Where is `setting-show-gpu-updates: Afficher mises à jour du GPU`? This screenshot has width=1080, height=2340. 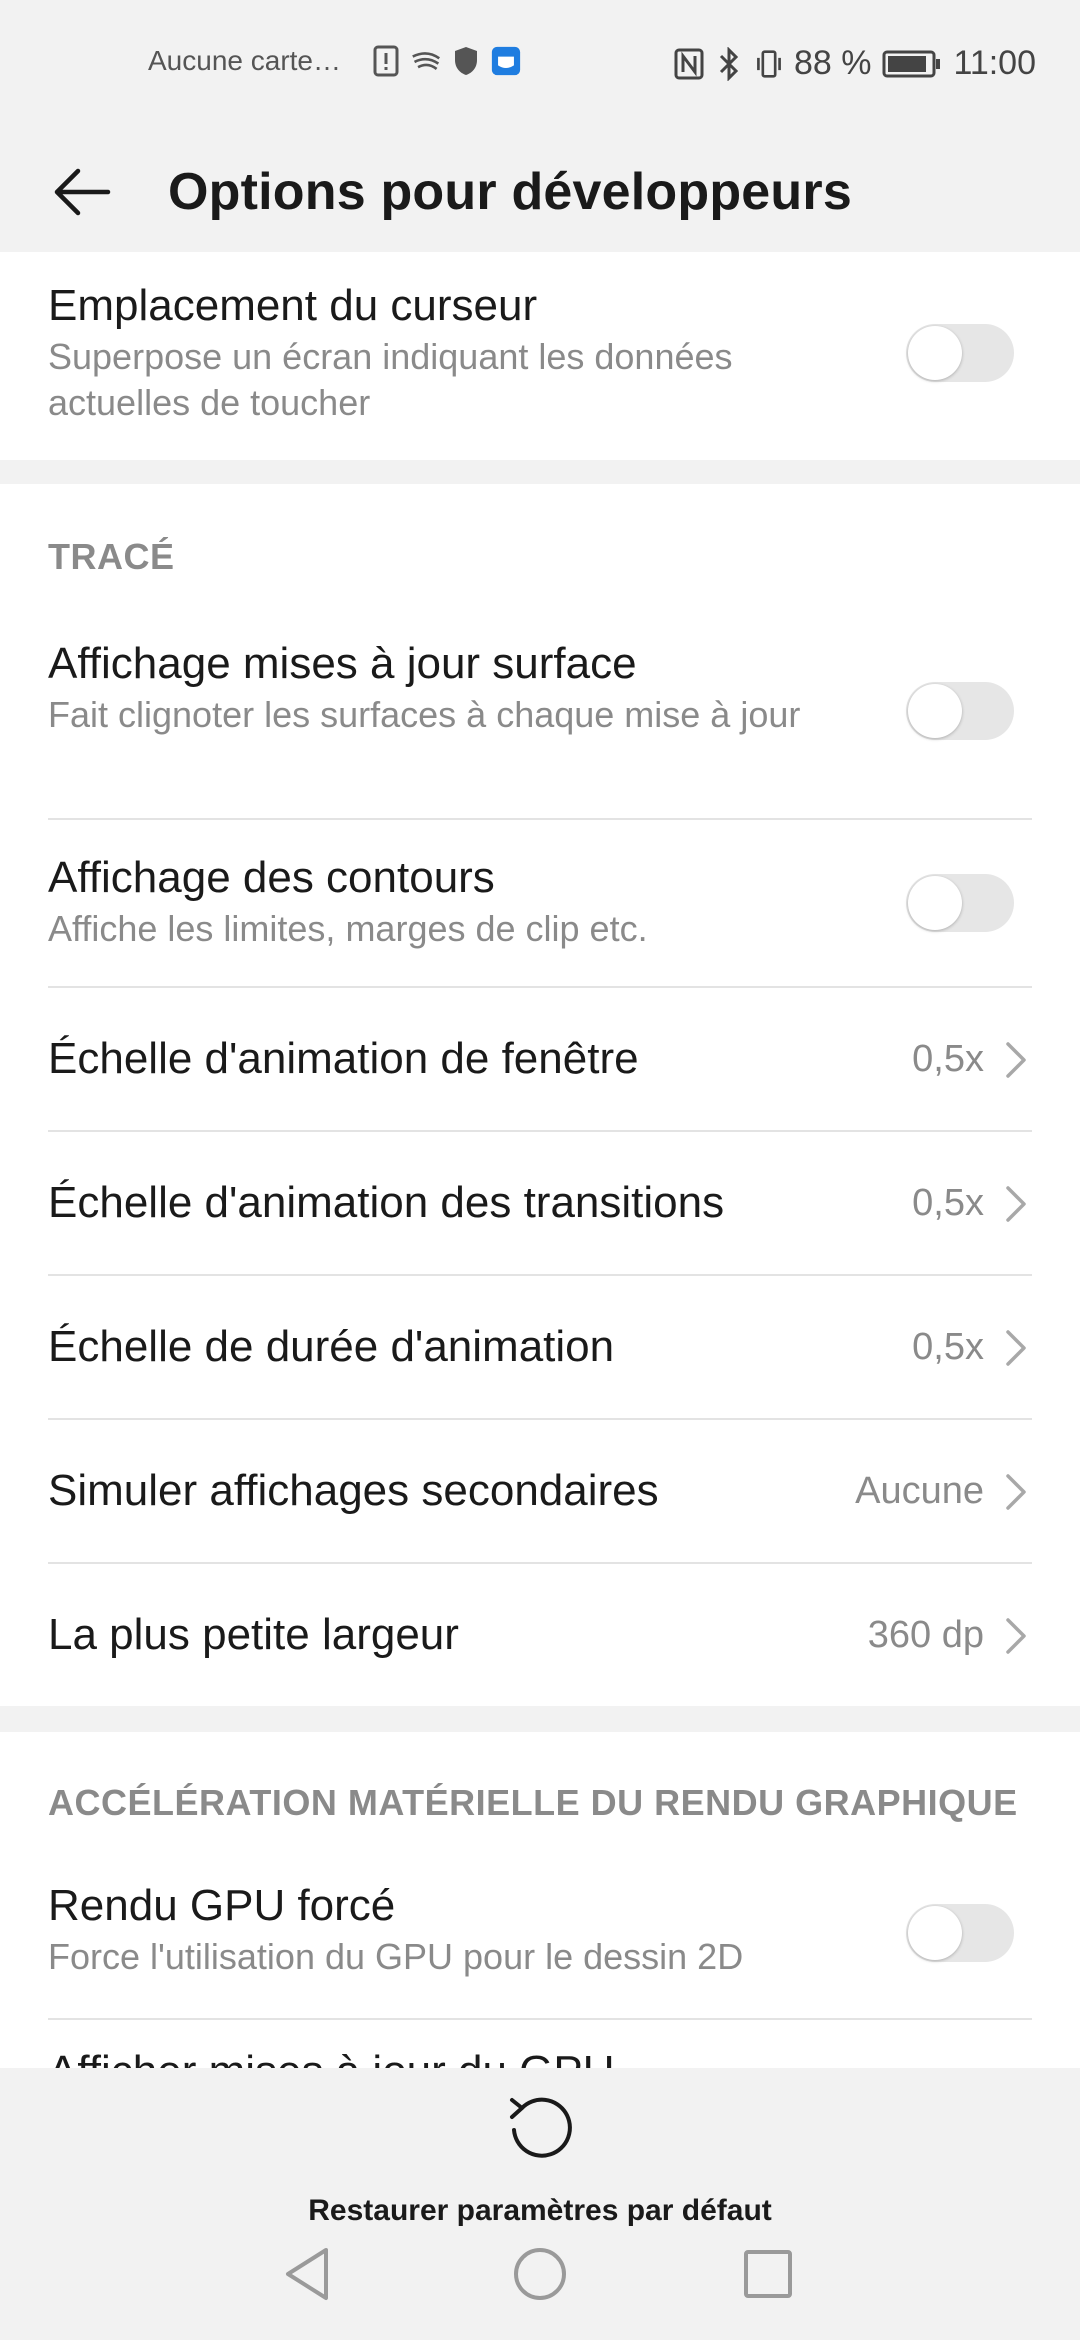 setting-show-gpu-updates: Afficher mises à jour du GPU is located at coordinates (540, 2056).